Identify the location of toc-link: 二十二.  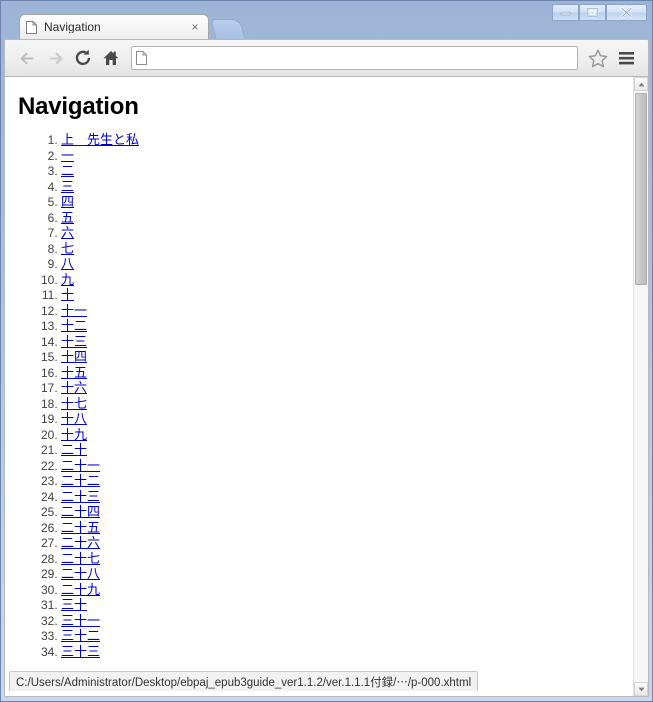
(80, 481).